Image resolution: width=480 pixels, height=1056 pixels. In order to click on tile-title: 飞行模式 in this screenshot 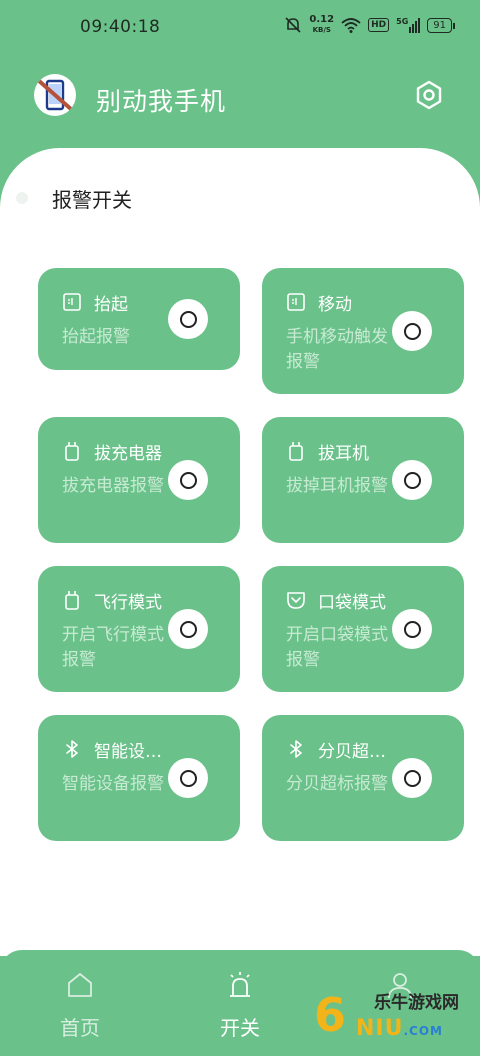, I will do `click(128, 603)`.